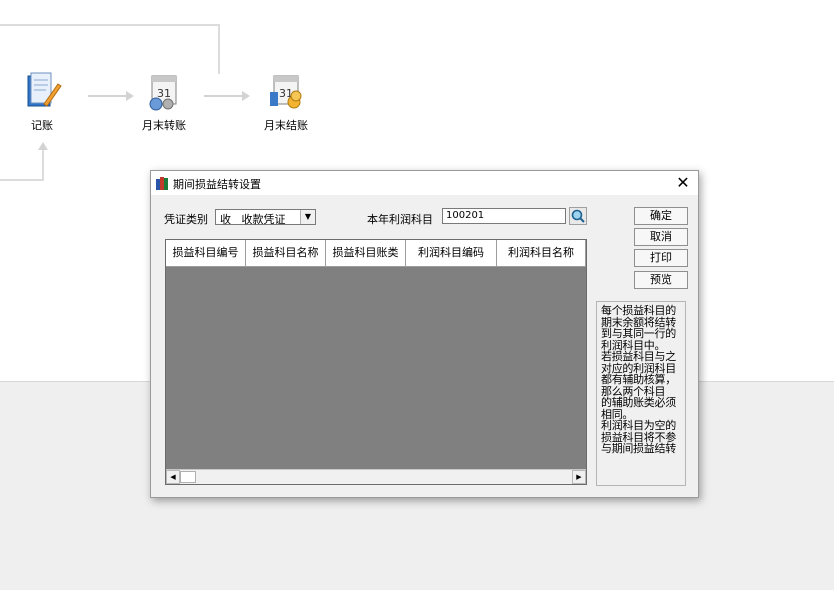 The height and width of the screenshot is (590, 834). What do you see at coordinates (376, 476) in the screenshot?
I see `horizontal-scrollbar: ◀ ▶` at bounding box center [376, 476].